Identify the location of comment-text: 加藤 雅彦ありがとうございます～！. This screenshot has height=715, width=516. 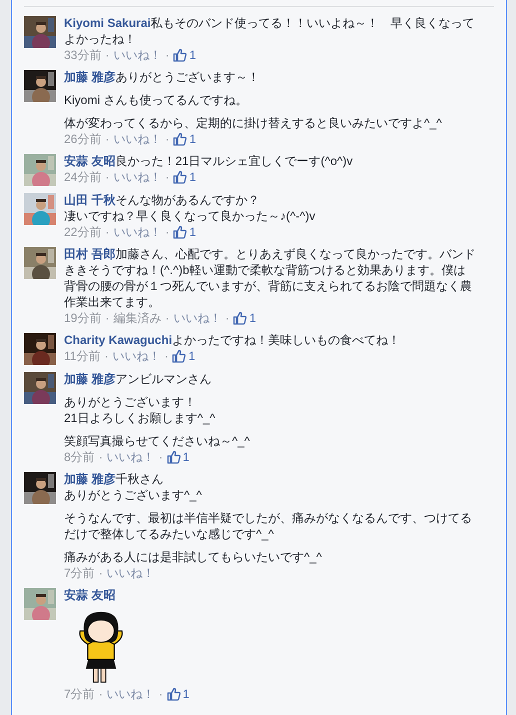
(162, 77).